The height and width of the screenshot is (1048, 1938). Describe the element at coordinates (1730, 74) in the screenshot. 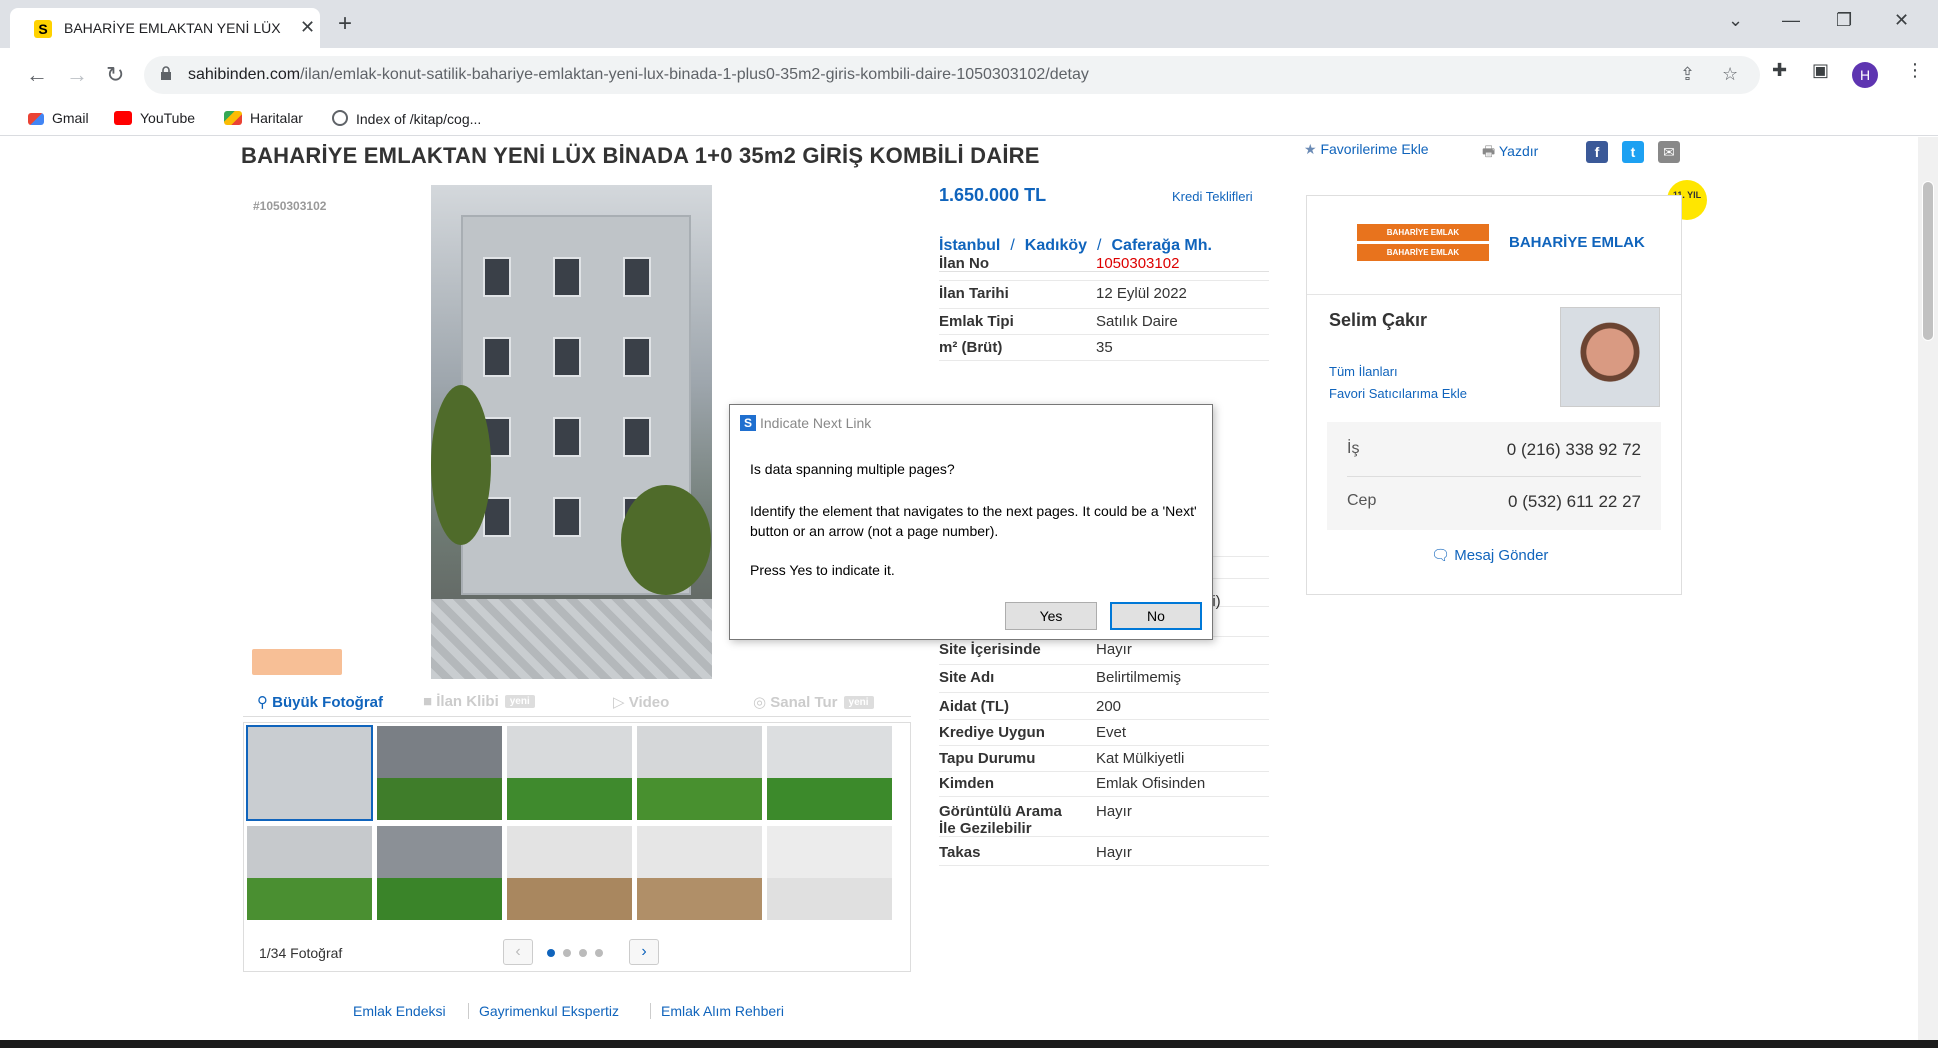

I see `bookmark-star-icon: ☆` at that location.